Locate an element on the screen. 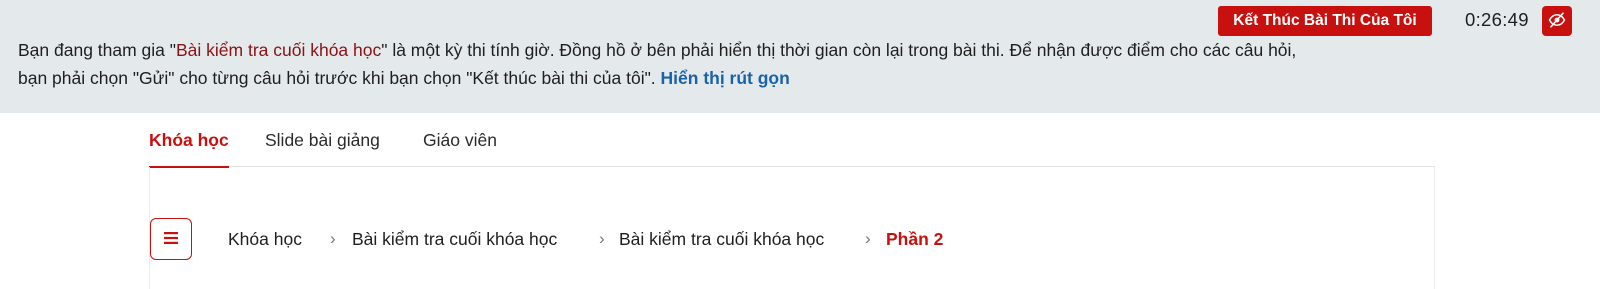 Image resolution: width=1600 pixels, height=289 pixels. hide-timer-button is located at coordinates (1557, 21).